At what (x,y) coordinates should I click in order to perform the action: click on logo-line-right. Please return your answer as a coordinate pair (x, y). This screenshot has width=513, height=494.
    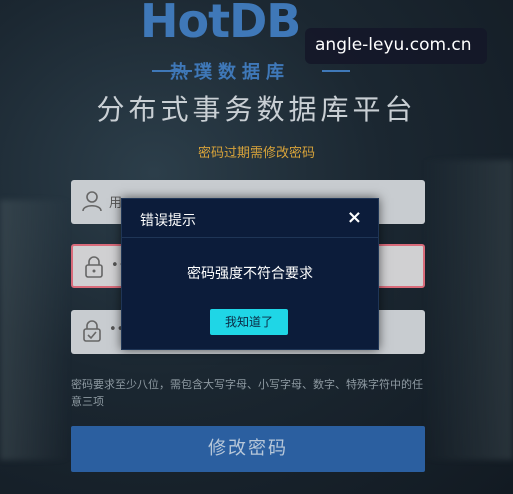
    Looking at the image, I should click on (336, 71).